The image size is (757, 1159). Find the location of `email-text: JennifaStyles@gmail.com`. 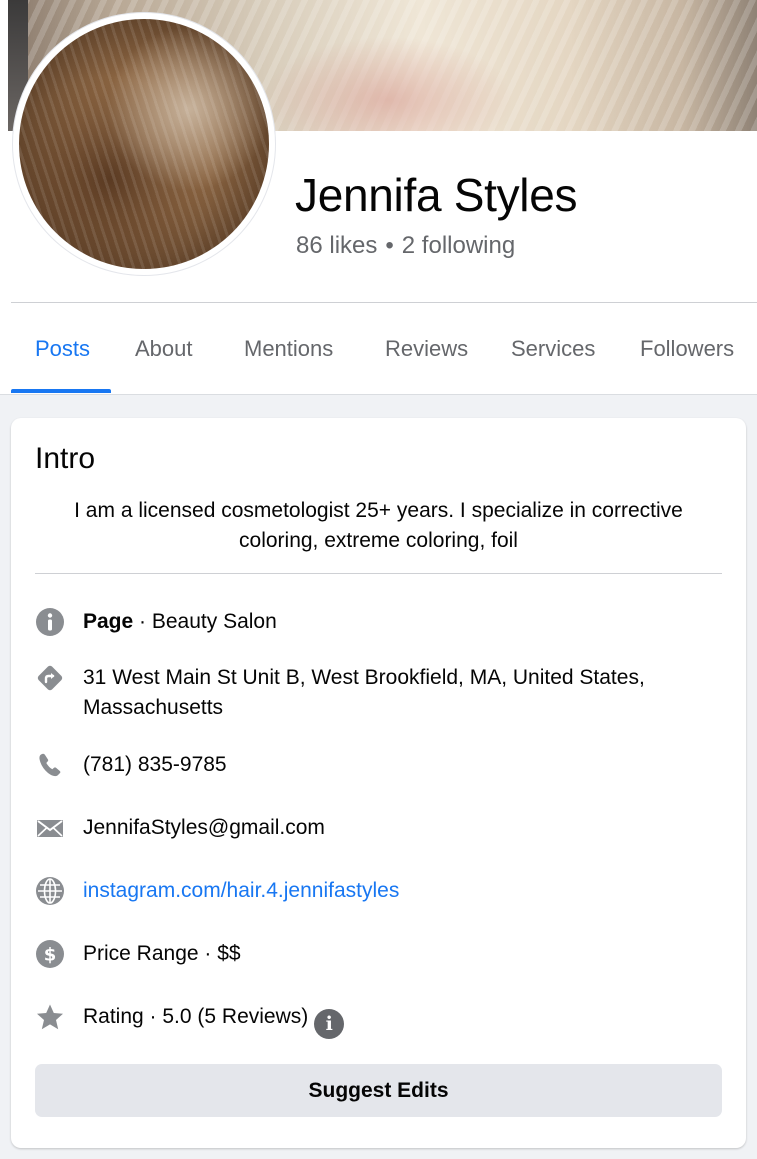

email-text: JennifaStyles@gmail.com is located at coordinates (403, 828).